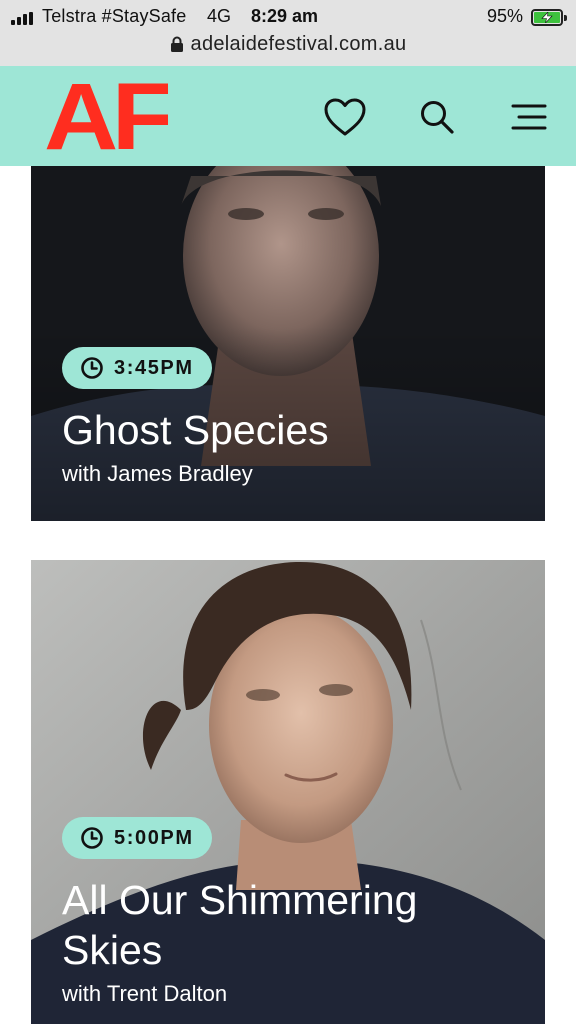 This screenshot has width=576, height=1024. Describe the element at coordinates (176, 44) in the screenshot. I see `lock-icon` at that location.